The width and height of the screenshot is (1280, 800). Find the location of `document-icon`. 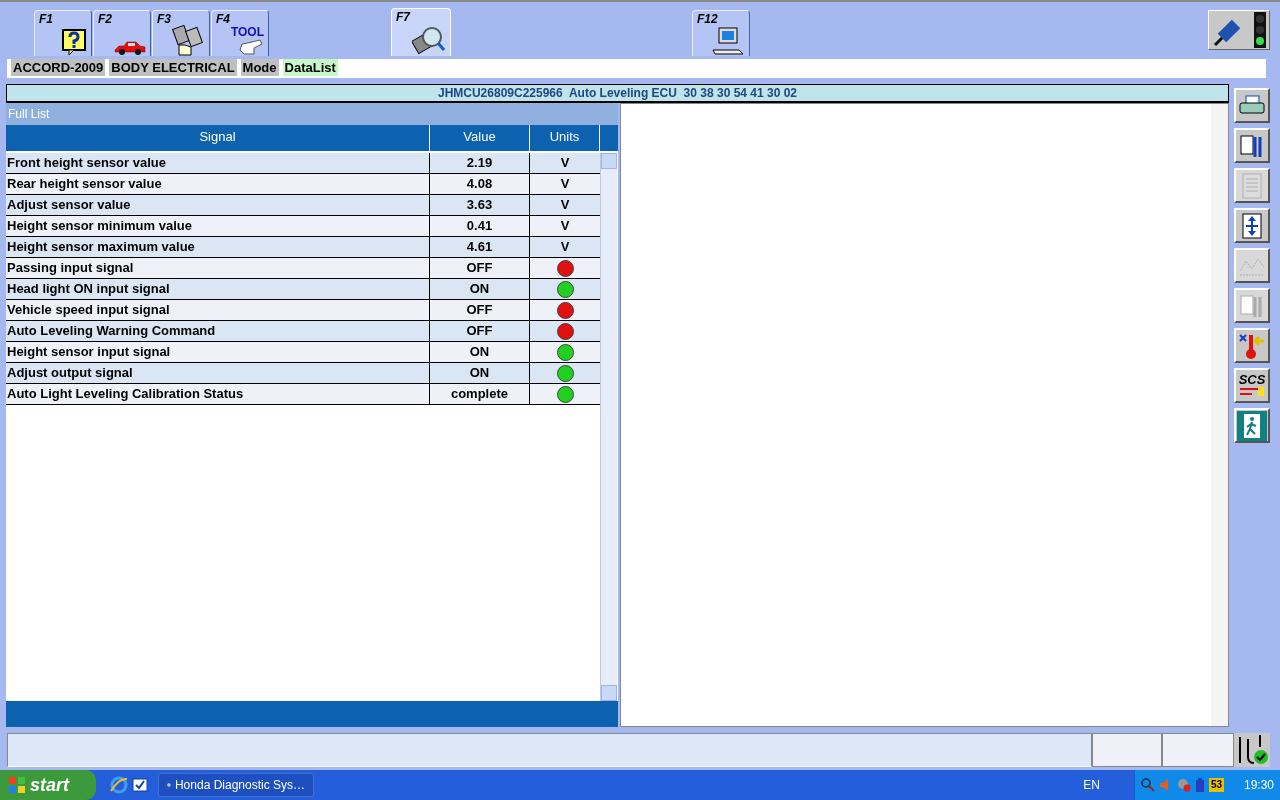

document-icon is located at coordinates (1252, 185).